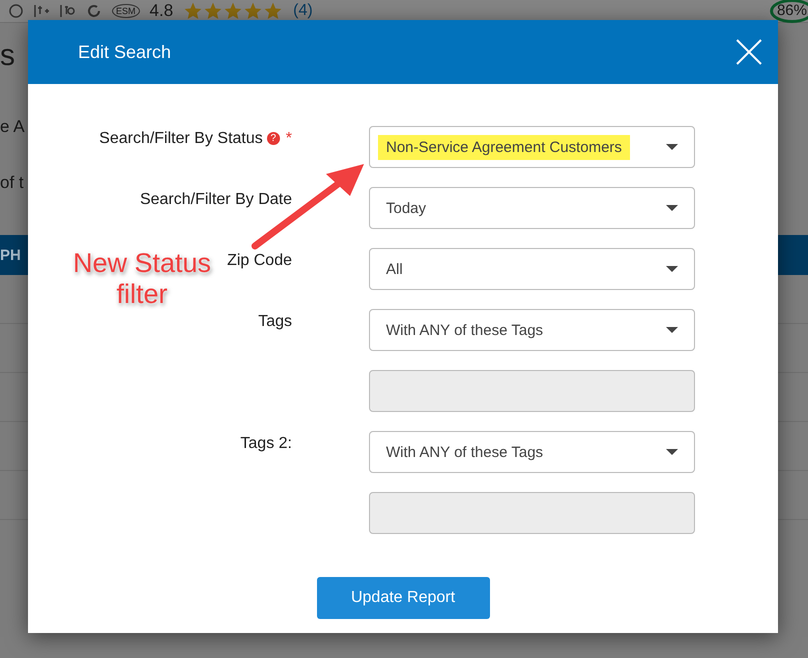 Image resolution: width=808 pixels, height=658 pixels. What do you see at coordinates (10, 255) in the screenshot?
I see `table-header-text: PH` at bounding box center [10, 255].